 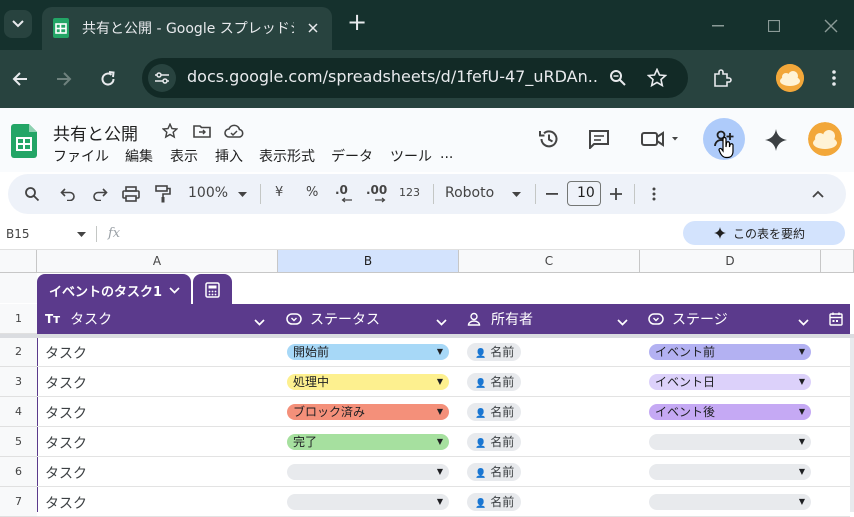 I want to click on redo-icon, so click(x=100, y=194).